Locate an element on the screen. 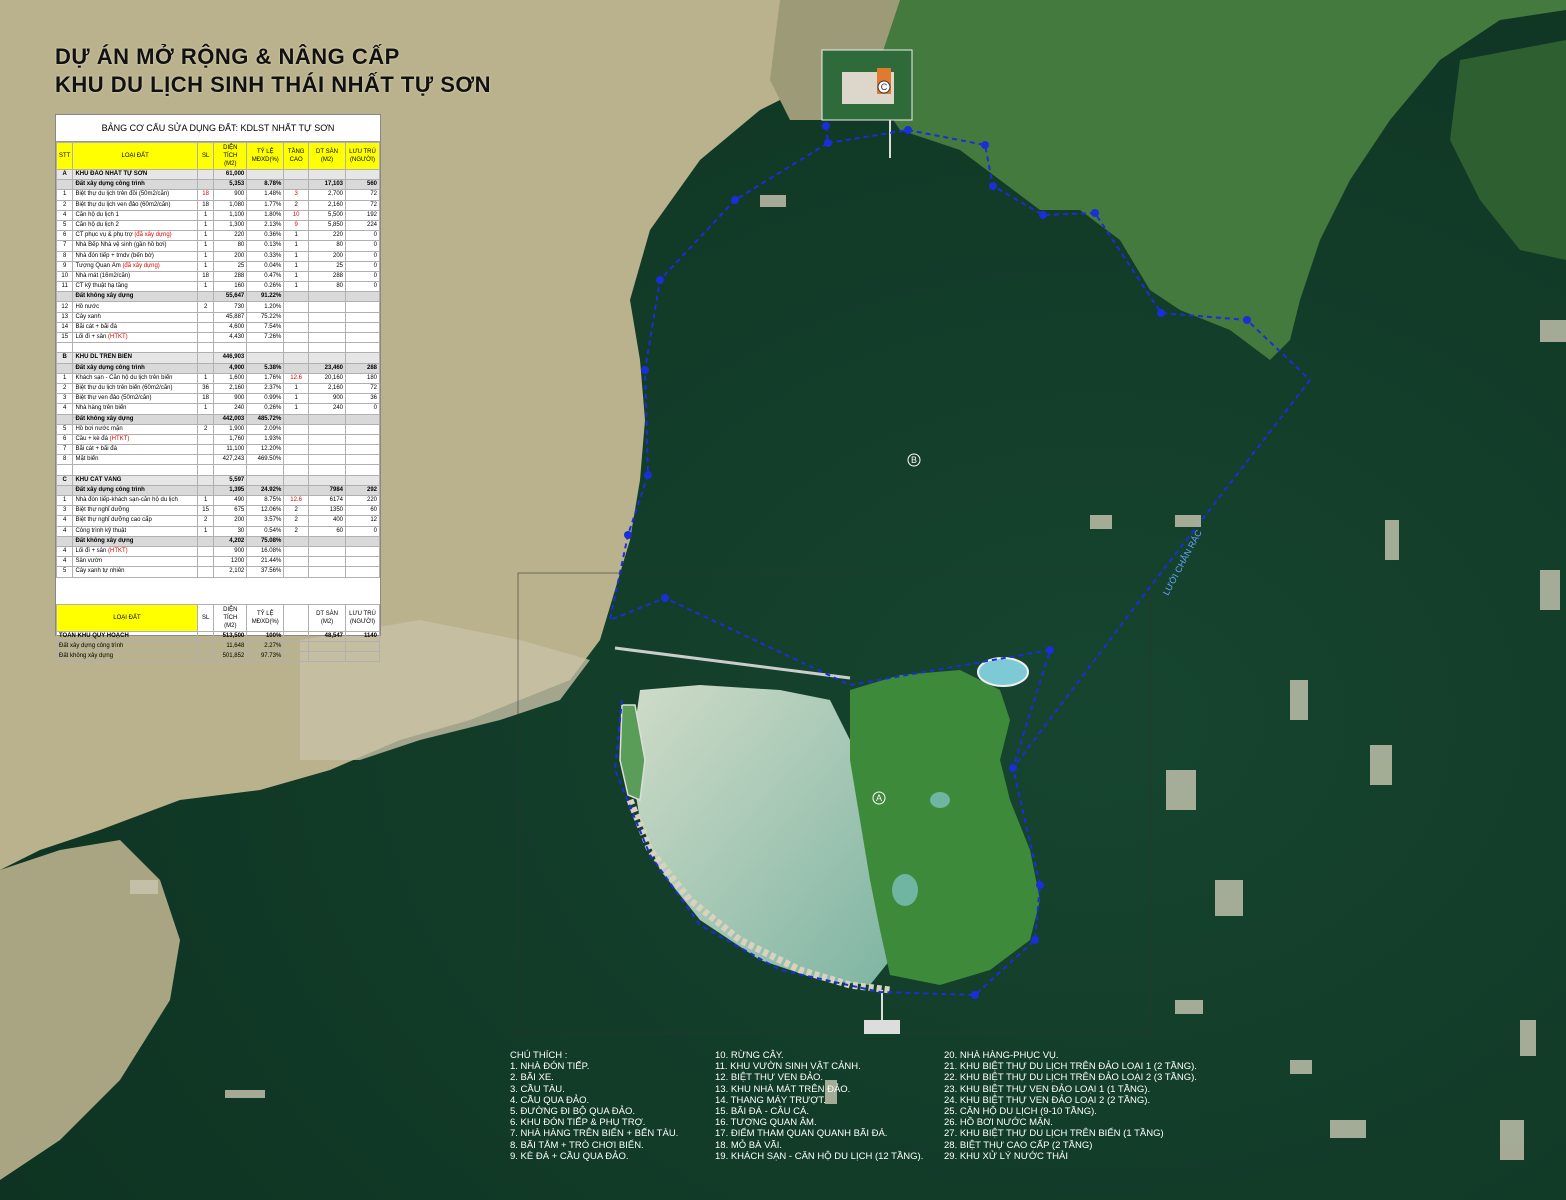 This screenshot has height=1200, width=1566. cell-stt: 11 is located at coordinates (64, 287).